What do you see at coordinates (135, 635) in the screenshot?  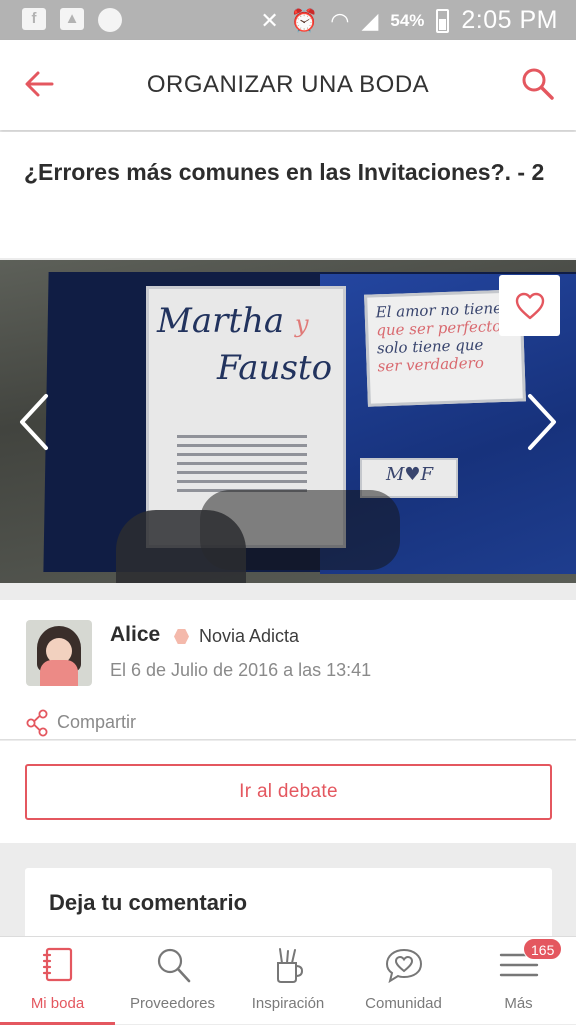 I see `author-name: Alice` at bounding box center [135, 635].